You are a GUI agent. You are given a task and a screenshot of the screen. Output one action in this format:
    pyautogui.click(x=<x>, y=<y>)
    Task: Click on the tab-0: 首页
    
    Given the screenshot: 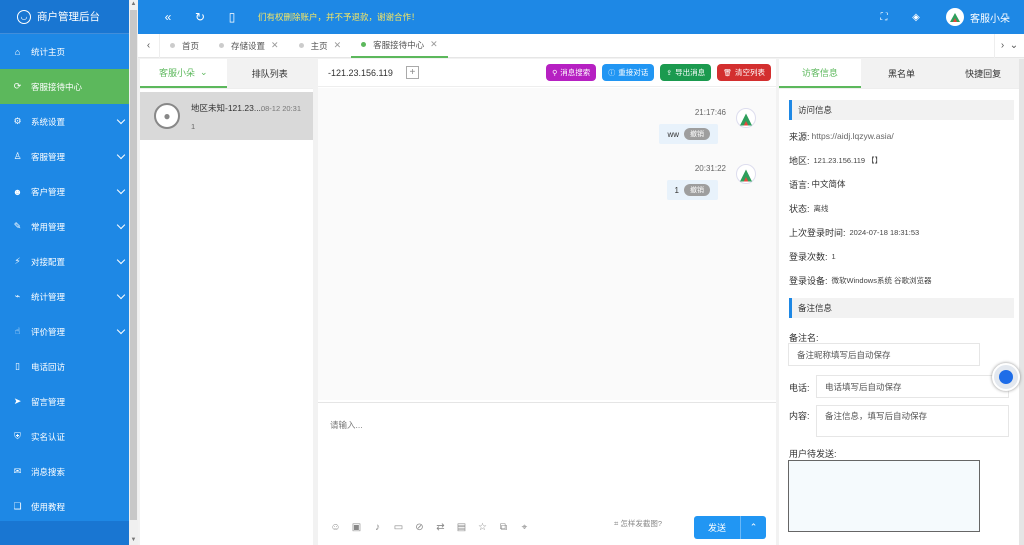 What is the action you would take?
    pyautogui.click(x=184, y=46)
    